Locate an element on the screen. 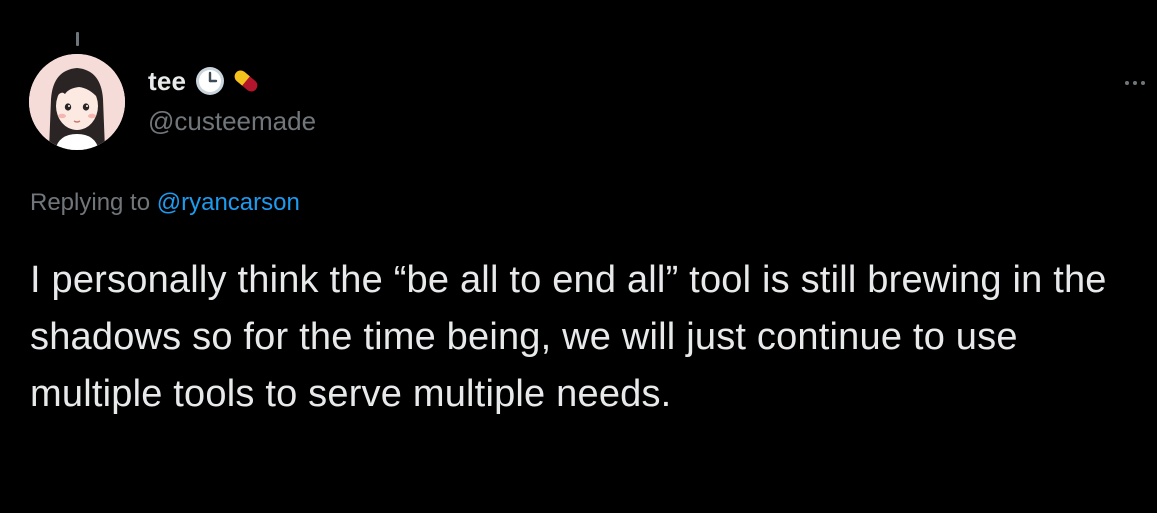 The height and width of the screenshot is (513, 1157). author-name-row: tee is located at coordinates (205, 81).